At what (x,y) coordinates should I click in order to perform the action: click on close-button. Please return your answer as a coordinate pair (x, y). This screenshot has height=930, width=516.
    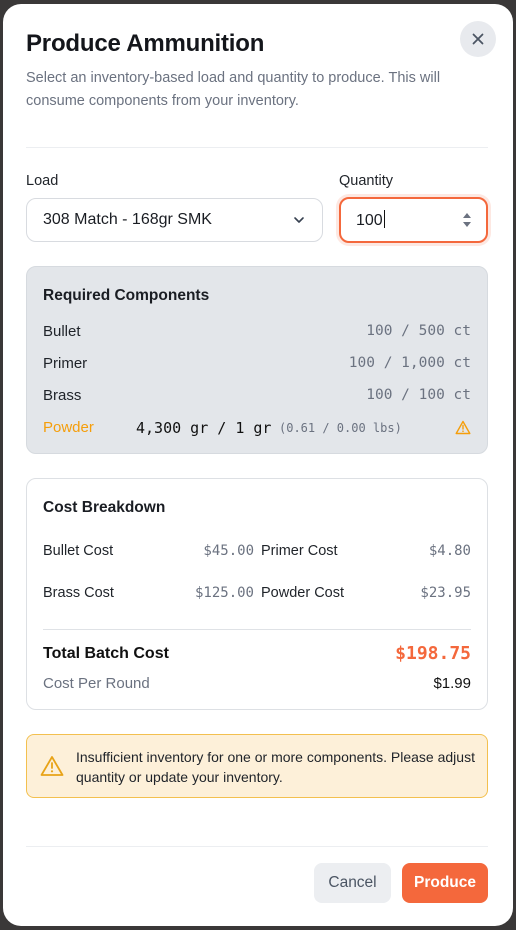
    Looking at the image, I should click on (478, 39).